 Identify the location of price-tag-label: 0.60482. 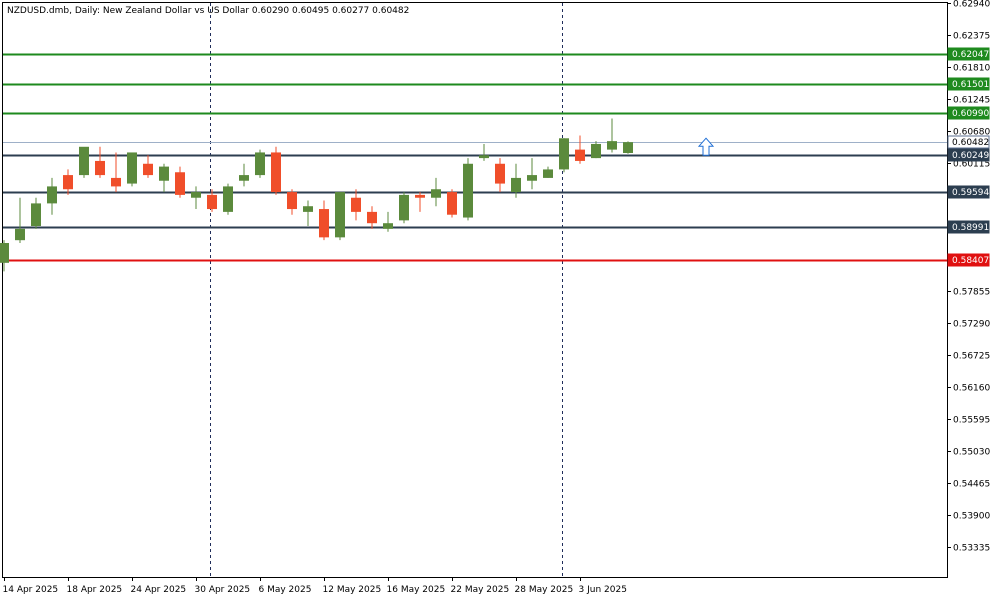
(970, 143).